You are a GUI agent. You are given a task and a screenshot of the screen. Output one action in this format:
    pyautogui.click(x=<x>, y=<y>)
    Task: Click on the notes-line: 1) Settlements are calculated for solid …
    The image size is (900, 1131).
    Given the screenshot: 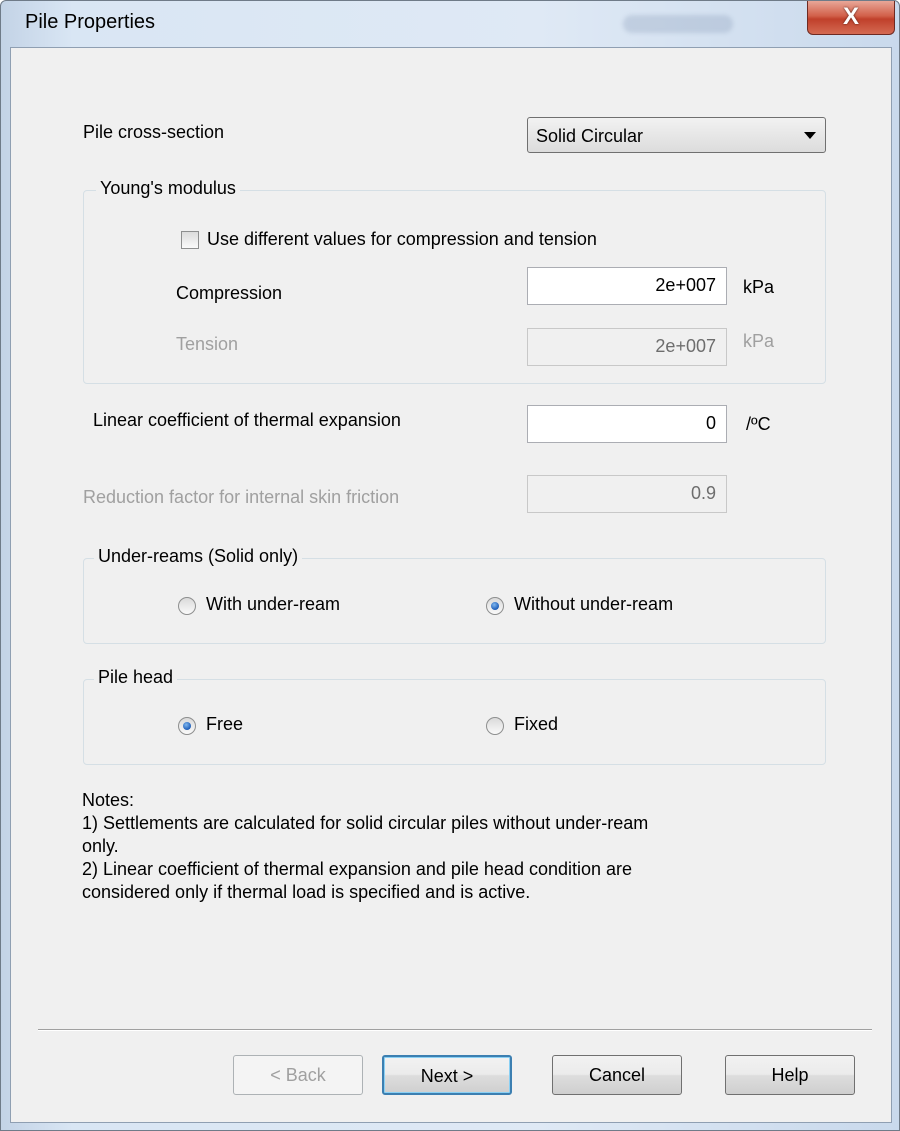 What is the action you would take?
    pyautogui.click(x=365, y=823)
    